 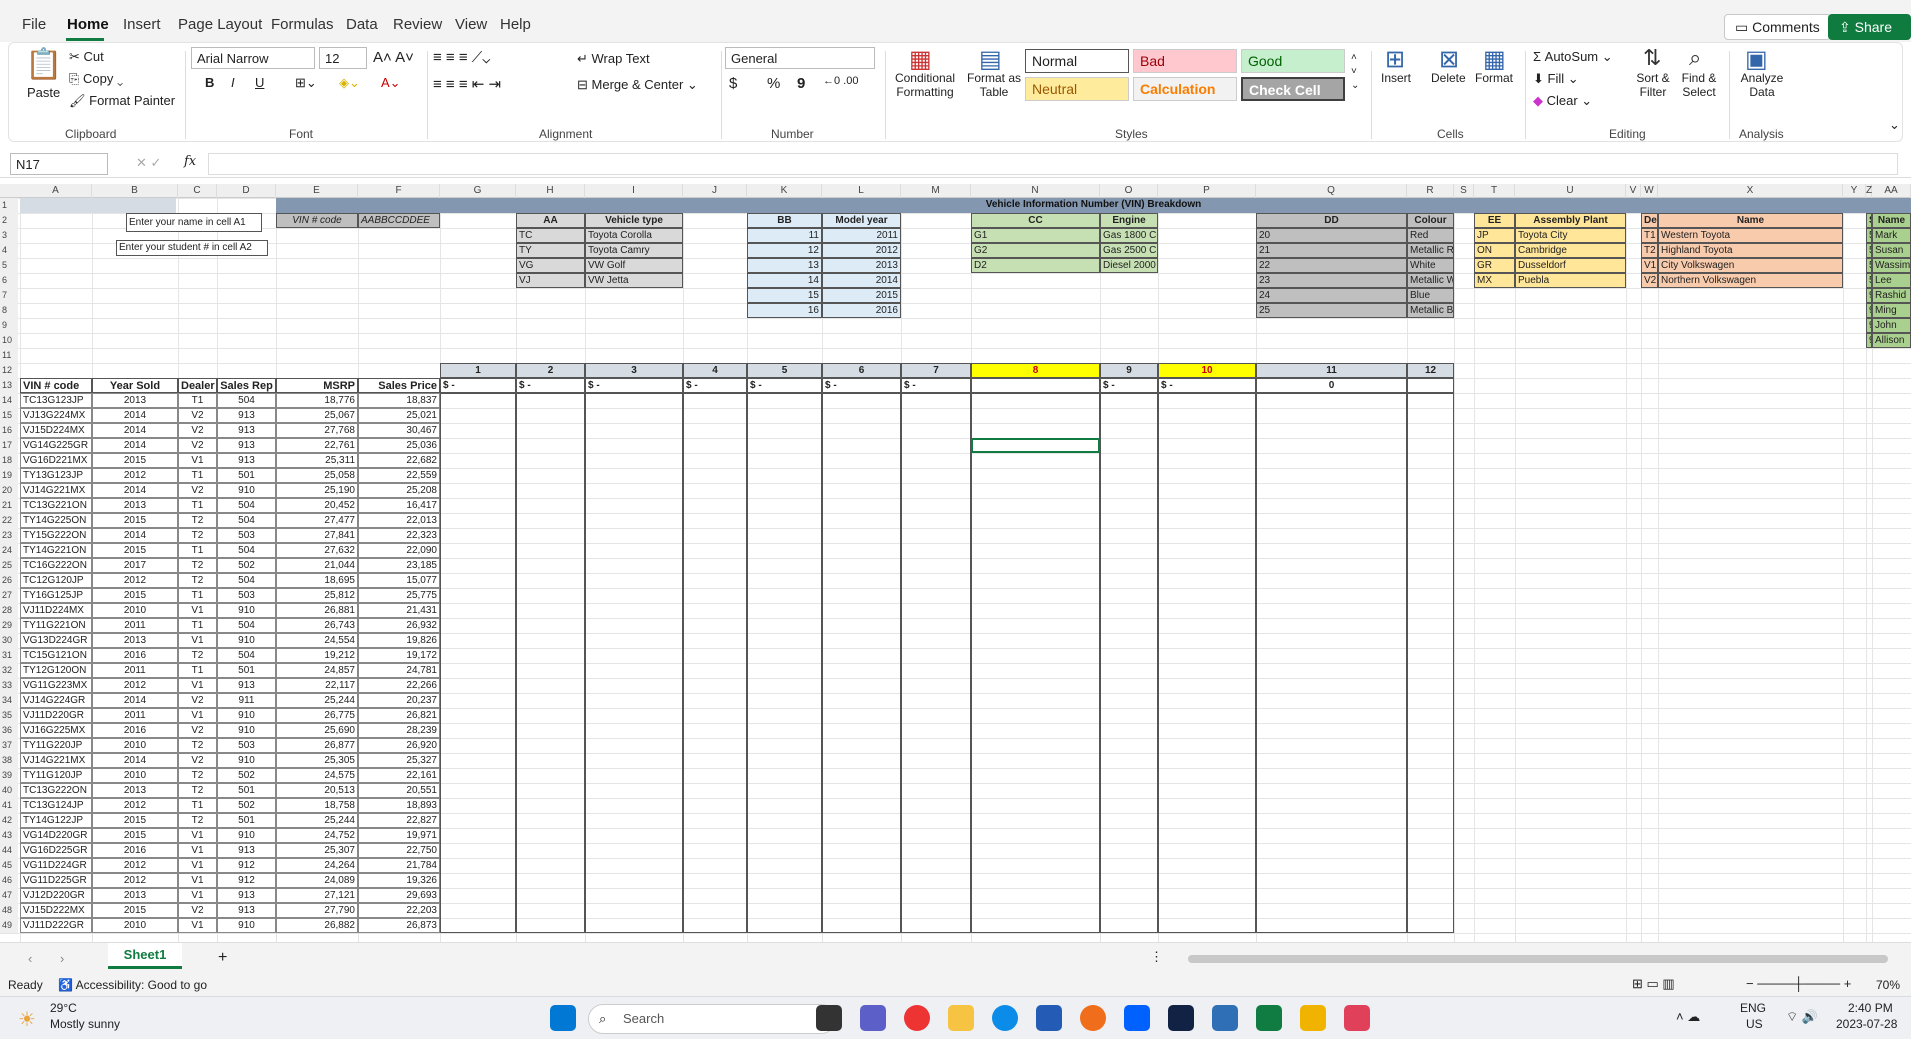 What do you see at coordinates (1137, 1018) in the screenshot?
I see `dropbox-icon` at bounding box center [1137, 1018].